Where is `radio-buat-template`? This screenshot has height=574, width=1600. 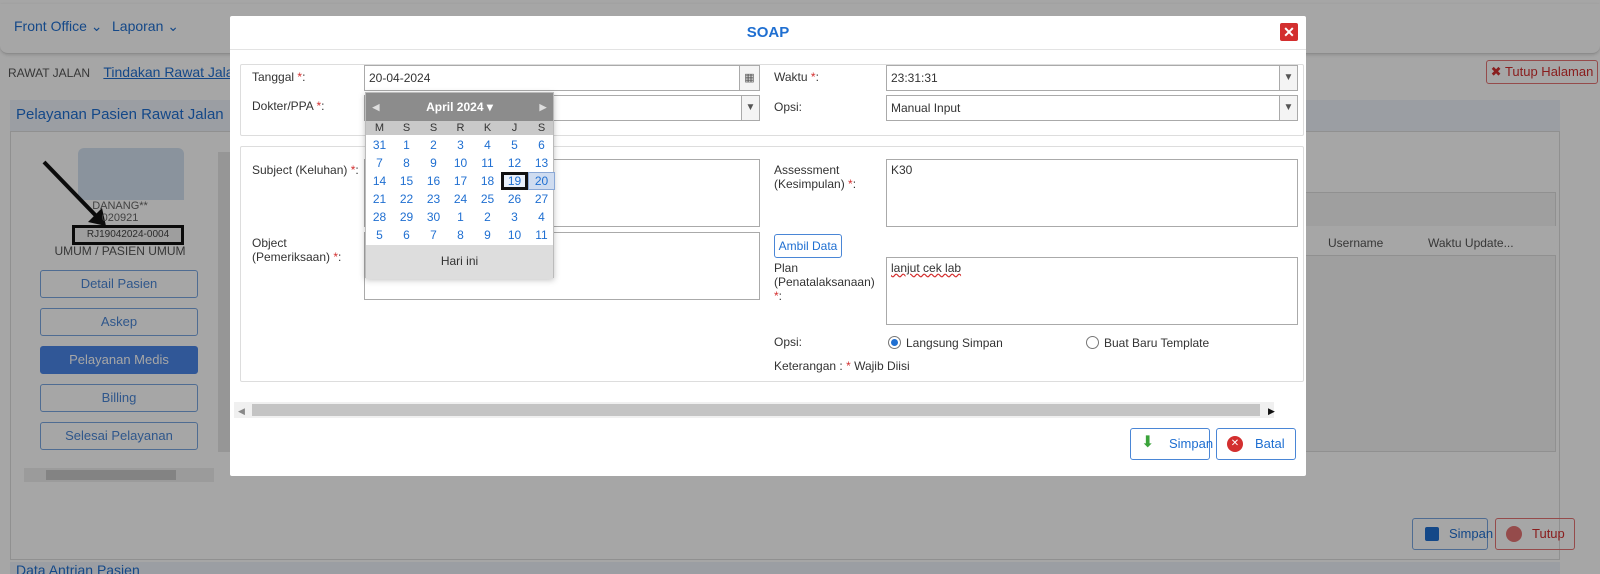
radio-buat-template is located at coordinates (1092, 342).